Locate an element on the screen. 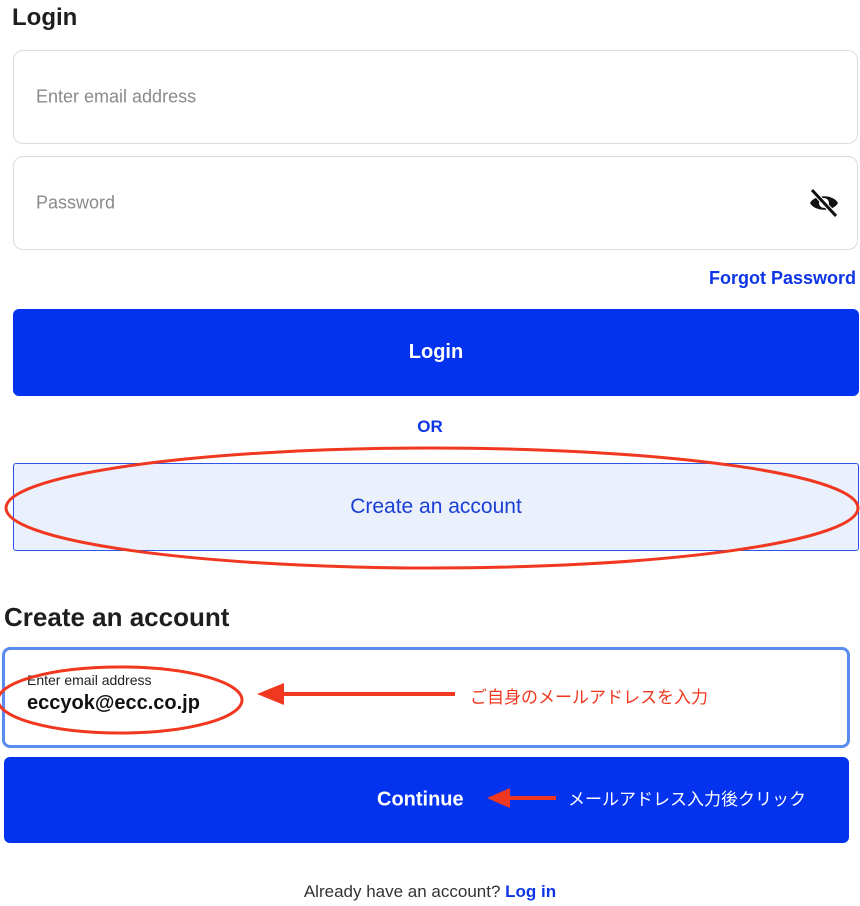 This screenshot has width=860, height=906. continue-button-label: Continue is located at coordinates (420, 799).